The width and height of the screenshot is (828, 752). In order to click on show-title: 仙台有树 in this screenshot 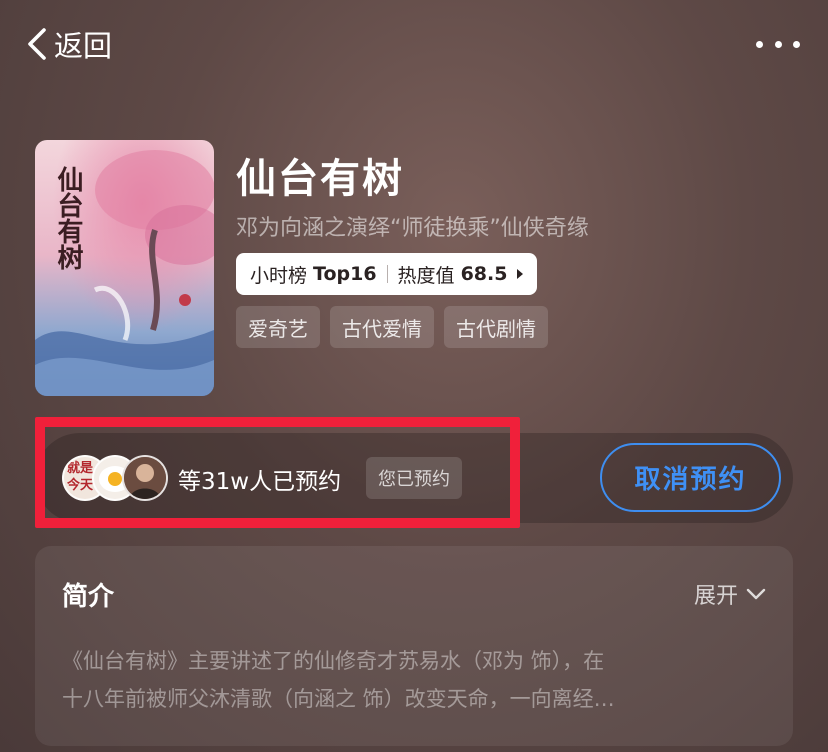, I will do `click(320, 179)`.